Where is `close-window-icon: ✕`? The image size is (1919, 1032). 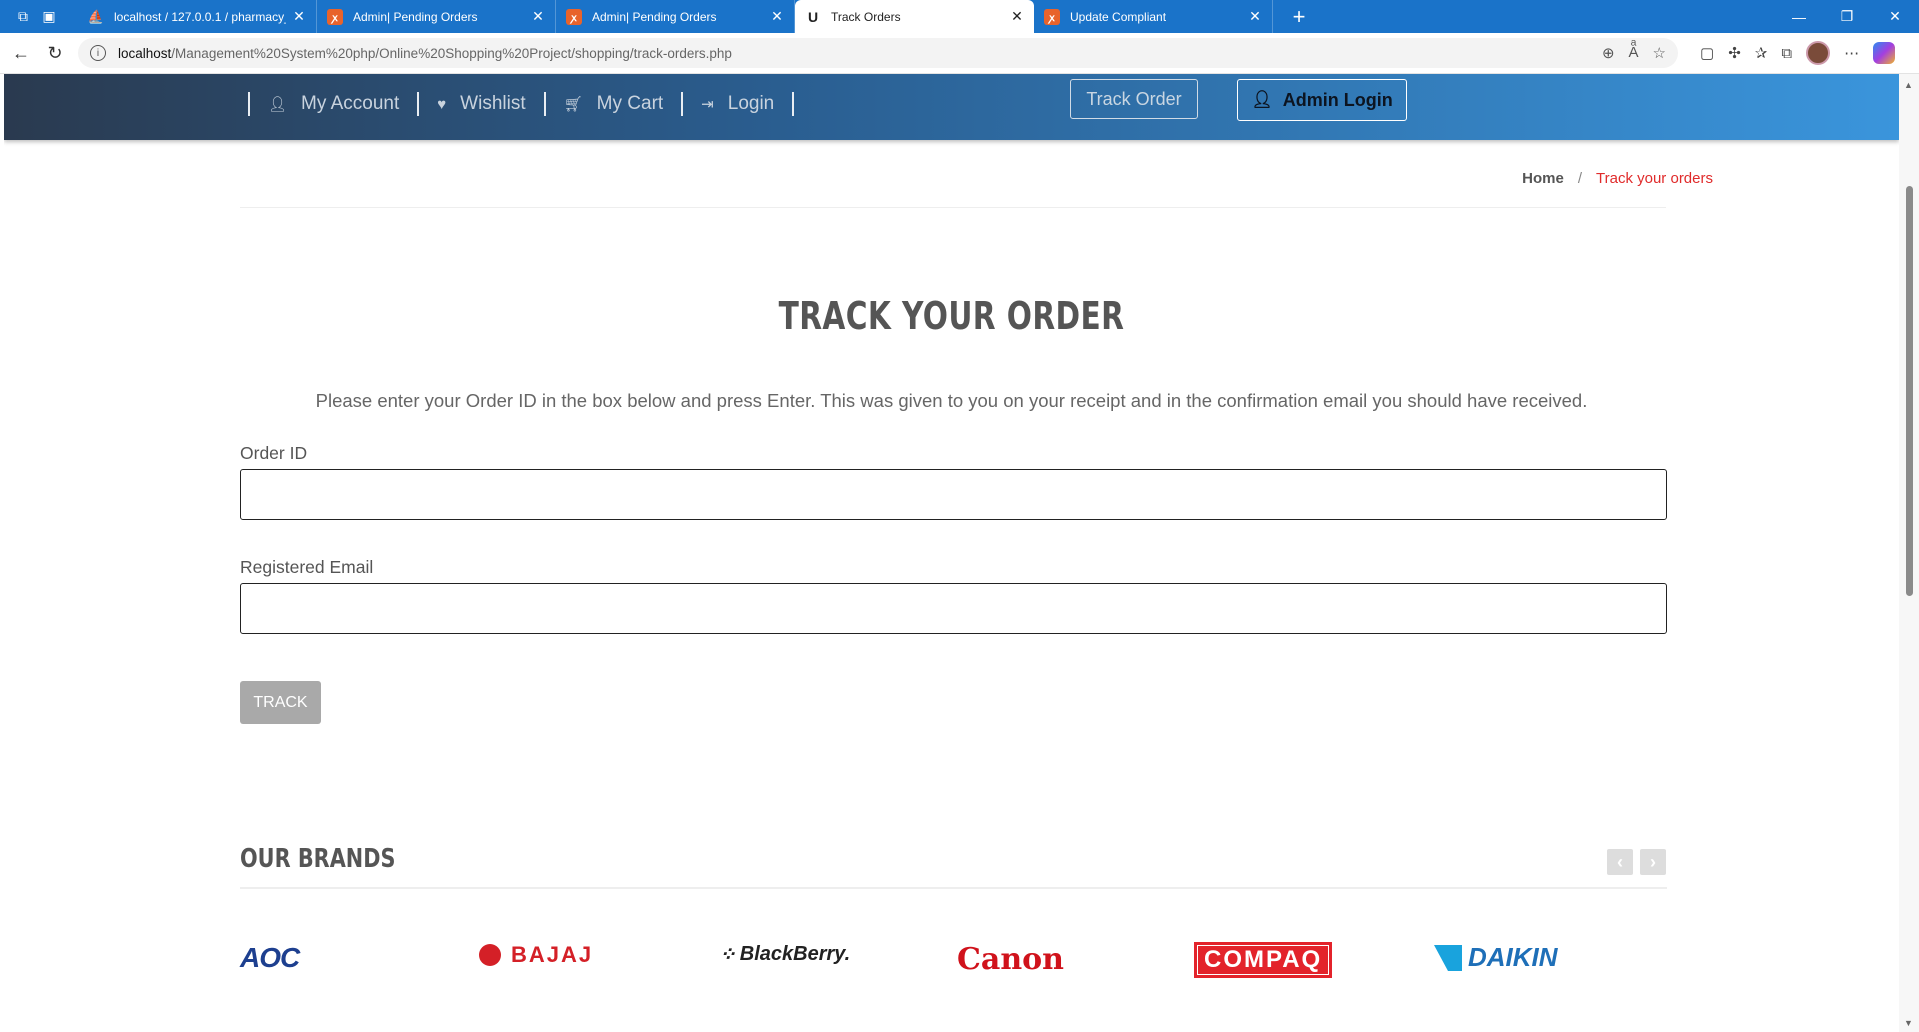
close-window-icon: ✕ is located at coordinates (1895, 16).